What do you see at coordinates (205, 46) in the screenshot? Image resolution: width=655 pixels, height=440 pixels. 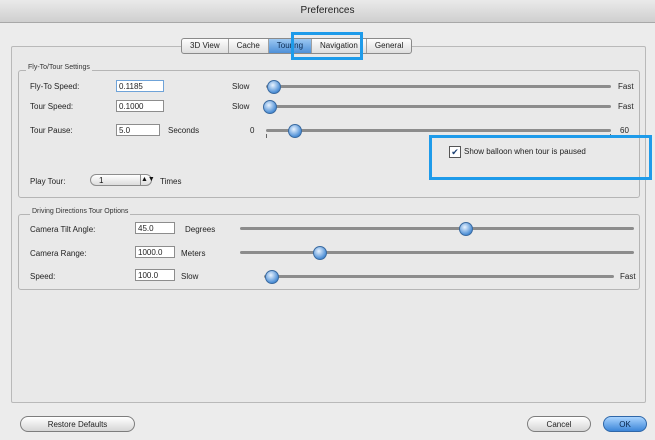 I see `tab-3d-view: 3D View` at bounding box center [205, 46].